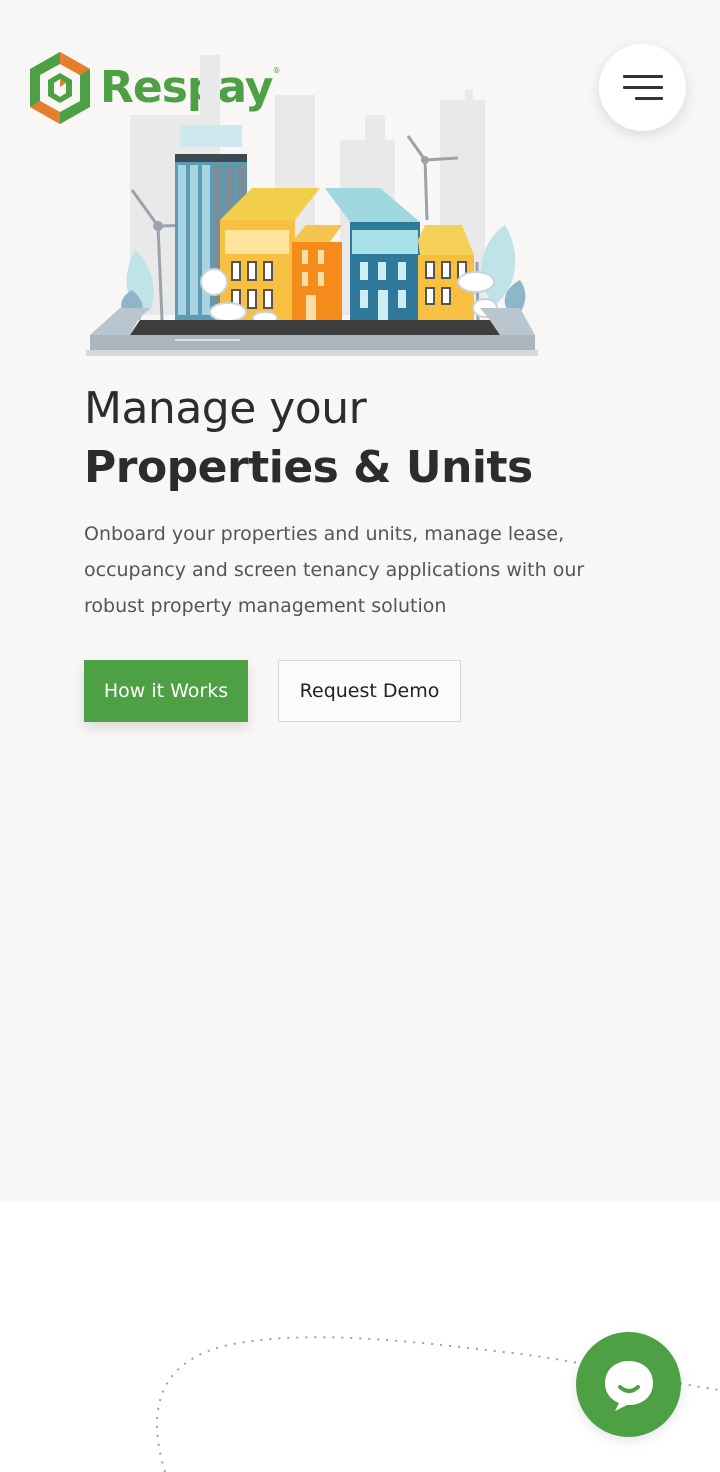  Describe the element at coordinates (225, 408) in the screenshot. I see `hero-title-light: Manage your` at that location.